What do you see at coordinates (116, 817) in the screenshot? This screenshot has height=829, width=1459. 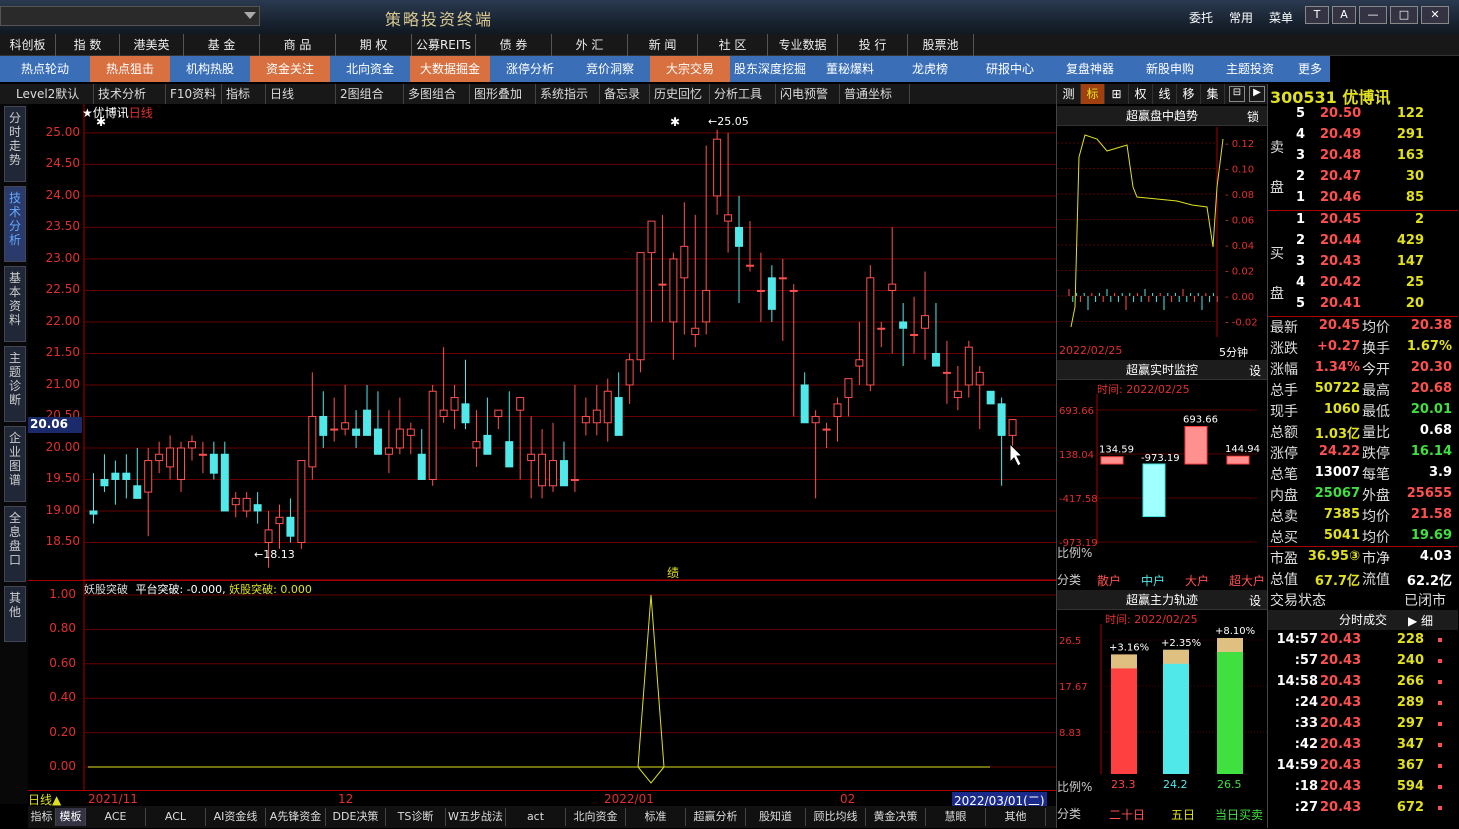 I see `indicator-tab: ACE` at bounding box center [116, 817].